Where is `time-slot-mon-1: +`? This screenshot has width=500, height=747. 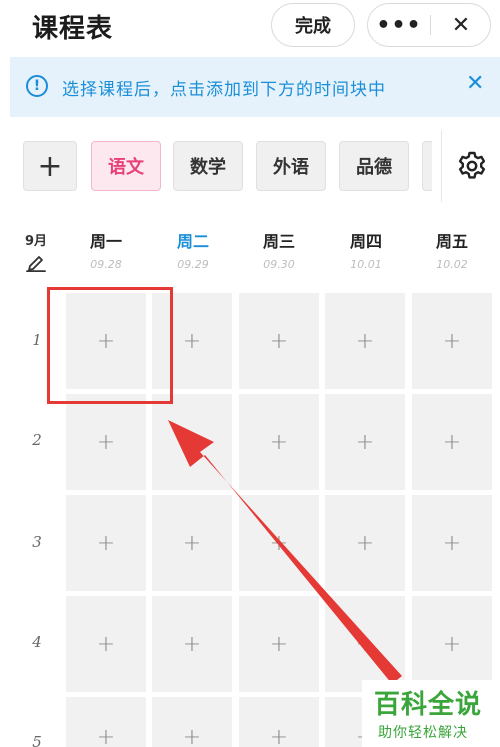 time-slot-mon-1: + is located at coordinates (106, 341).